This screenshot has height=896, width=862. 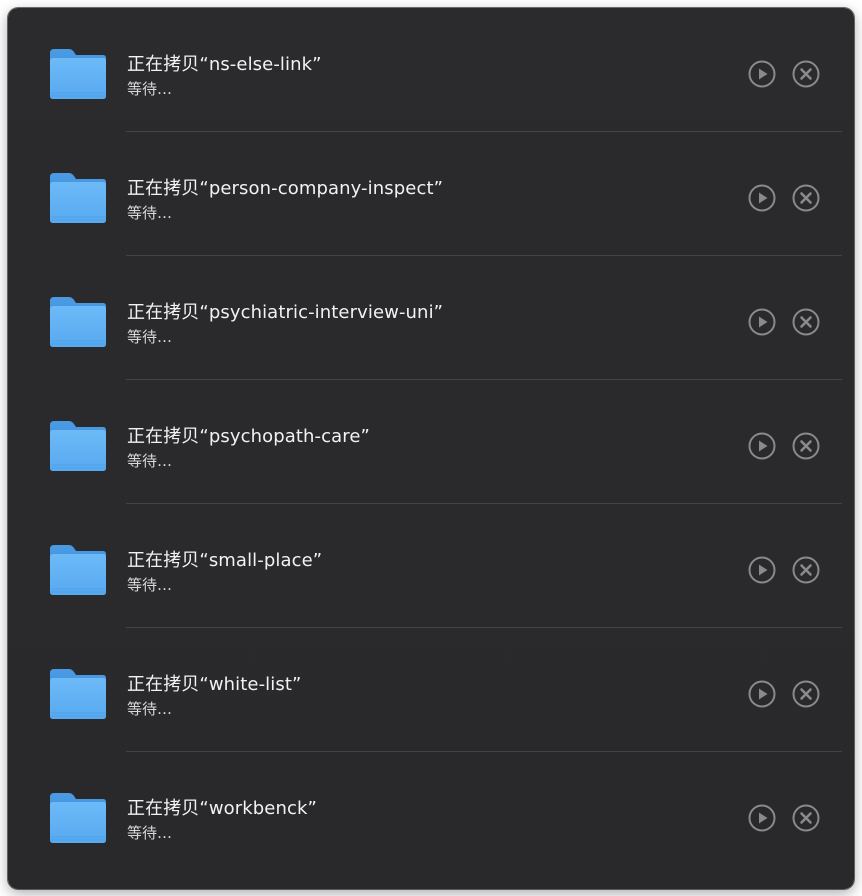 I want to click on copy-task-title: 正在拷贝“small-place”, so click(x=225, y=560).